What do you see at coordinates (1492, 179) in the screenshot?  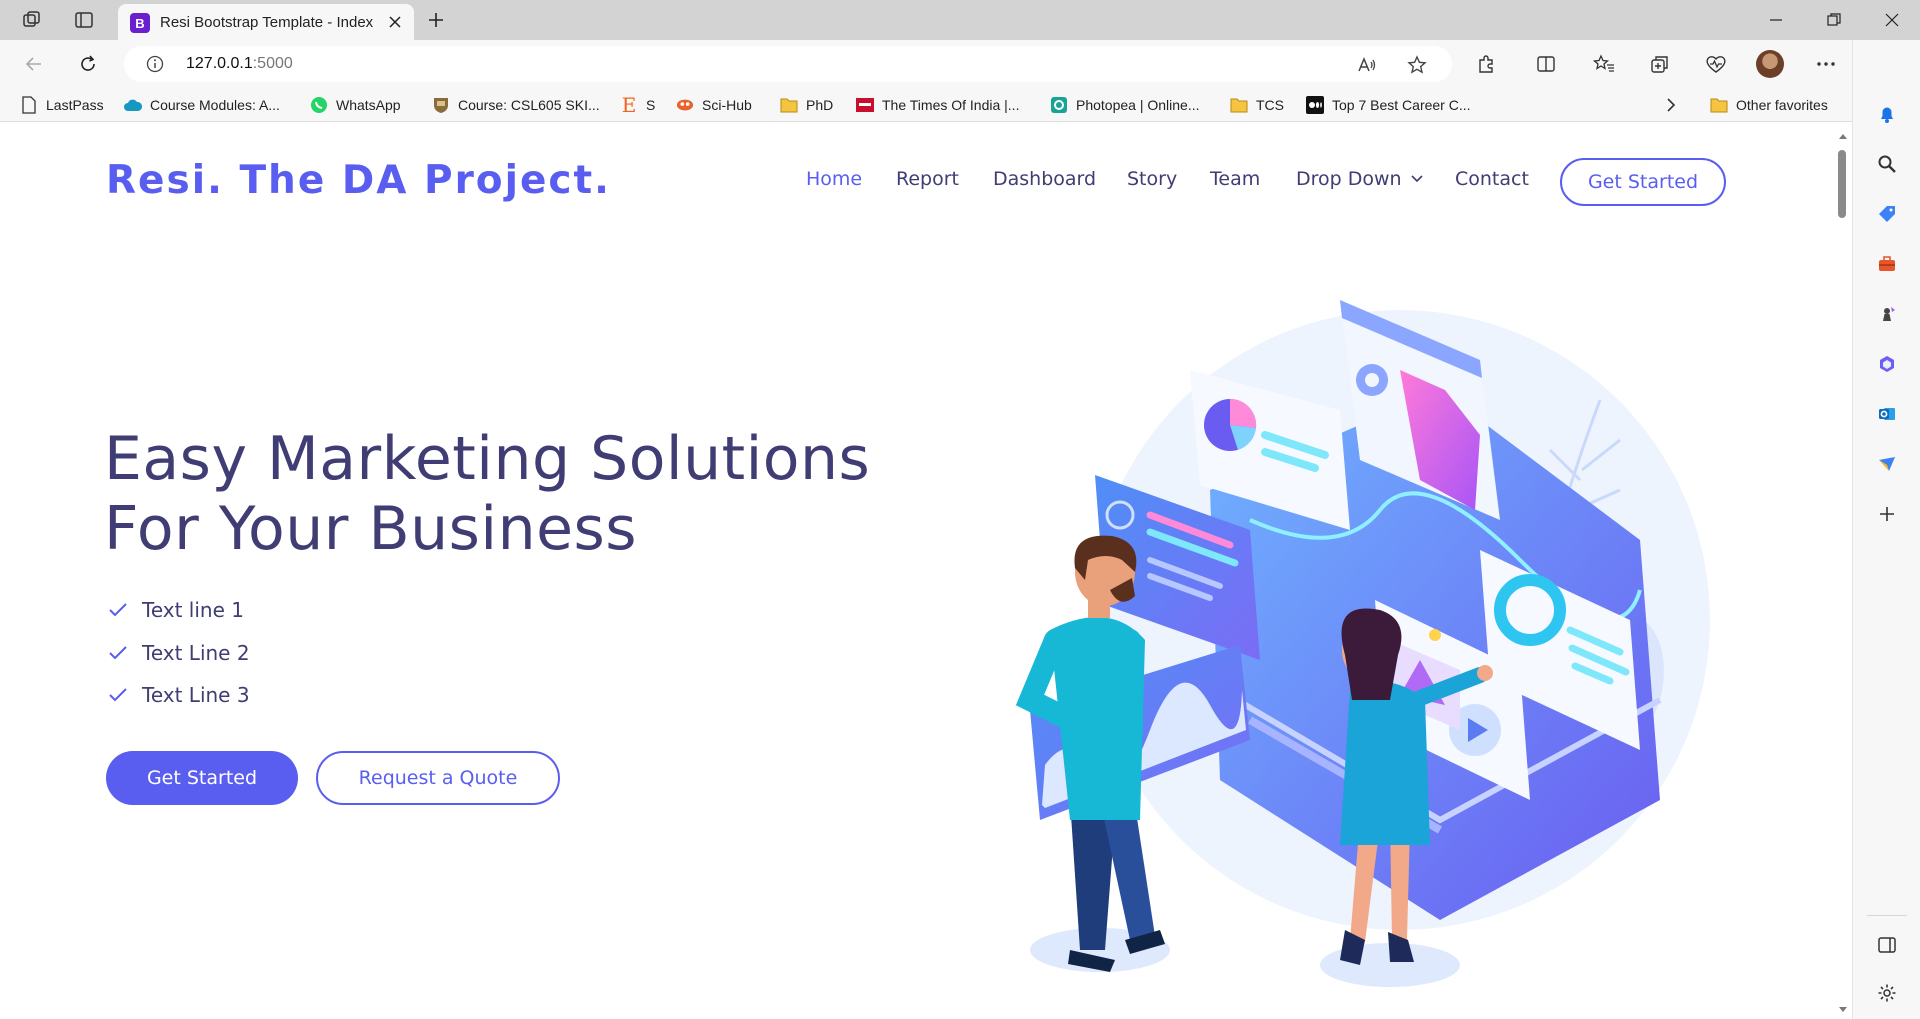 I see `nav-contact: Contact` at bounding box center [1492, 179].